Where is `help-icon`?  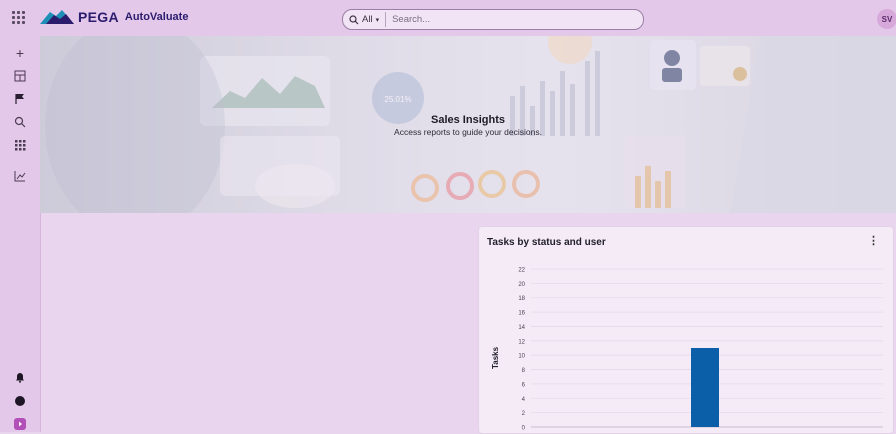
help-icon is located at coordinates (20, 401).